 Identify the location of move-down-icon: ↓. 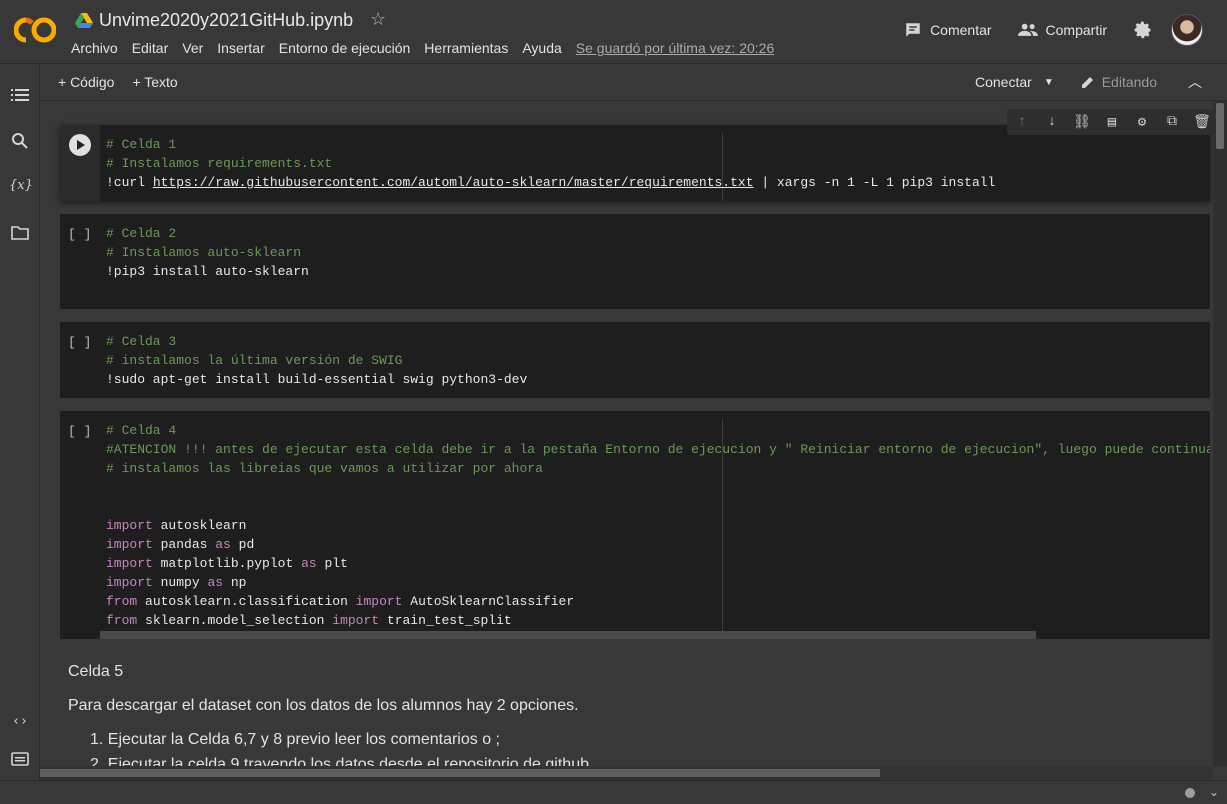
(1052, 122).